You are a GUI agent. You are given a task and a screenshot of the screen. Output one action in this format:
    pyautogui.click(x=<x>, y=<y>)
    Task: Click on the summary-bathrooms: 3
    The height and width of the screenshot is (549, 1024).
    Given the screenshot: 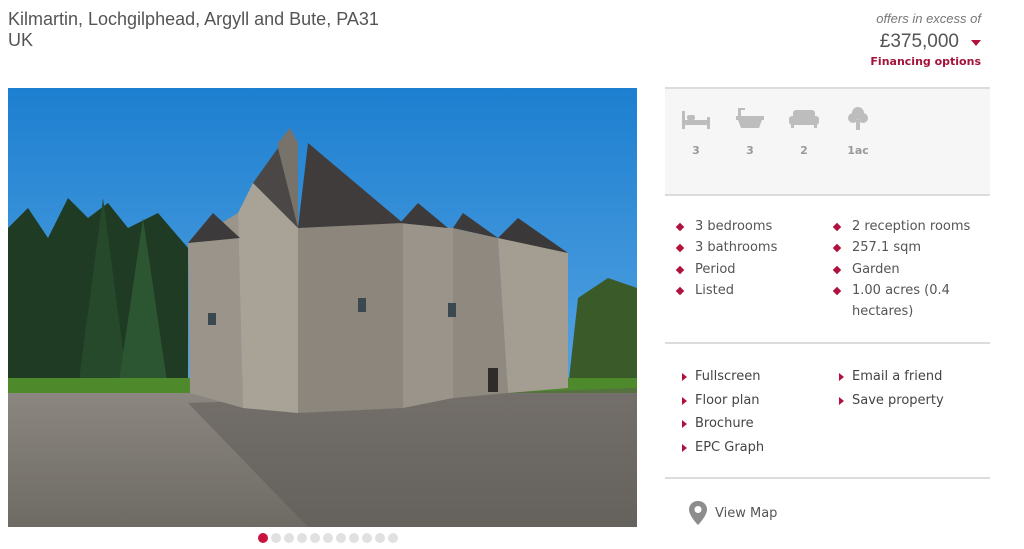 What is the action you would take?
    pyautogui.click(x=750, y=131)
    